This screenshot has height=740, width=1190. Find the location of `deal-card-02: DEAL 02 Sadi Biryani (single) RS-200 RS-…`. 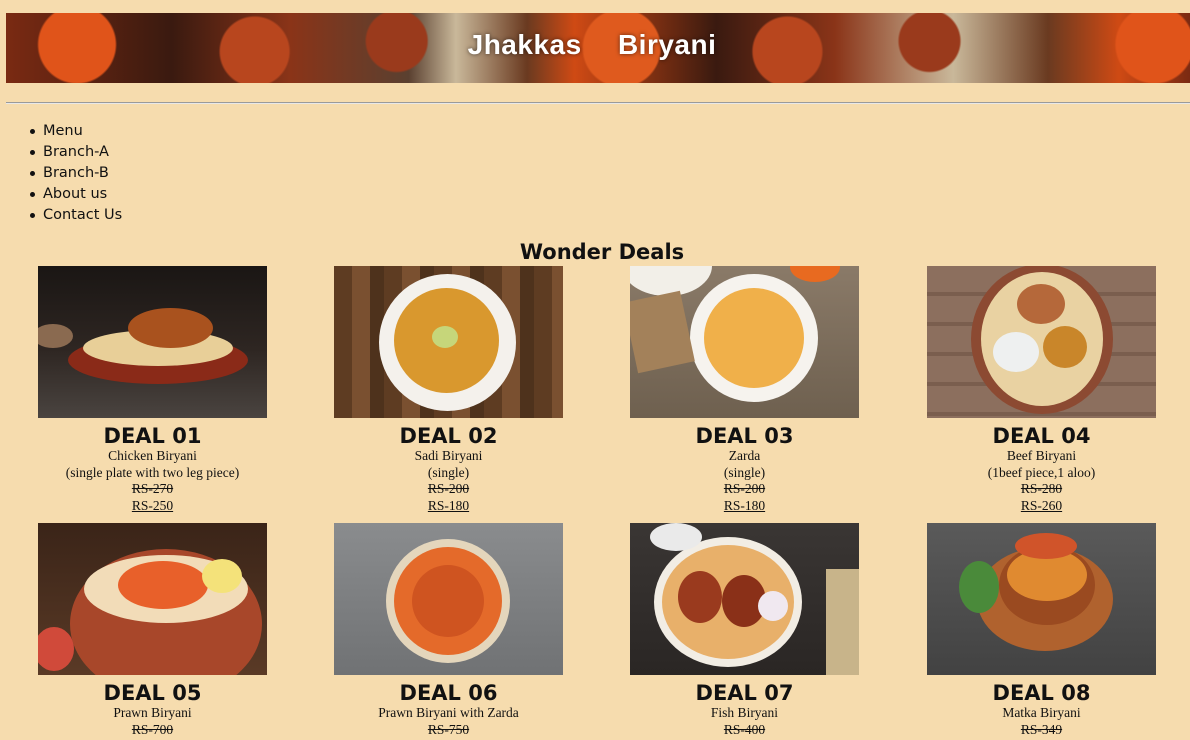

deal-card-02: DEAL 02 Sadi Biryani (single) RS-200 RS-… is located at coordinates (448, 390).